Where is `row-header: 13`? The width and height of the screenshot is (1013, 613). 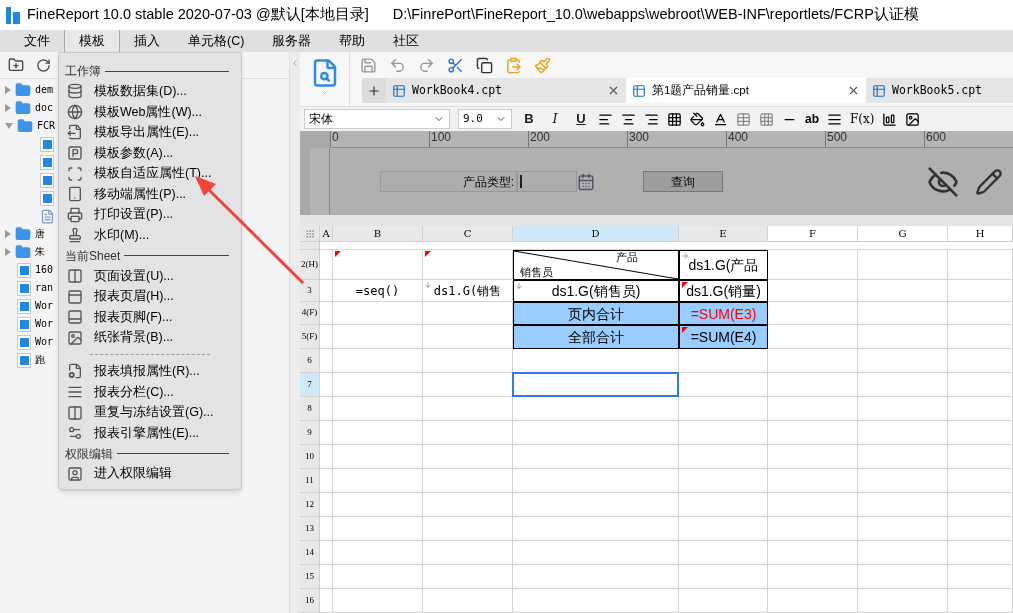 row-header: 13 is located at coordinates (310, 529).